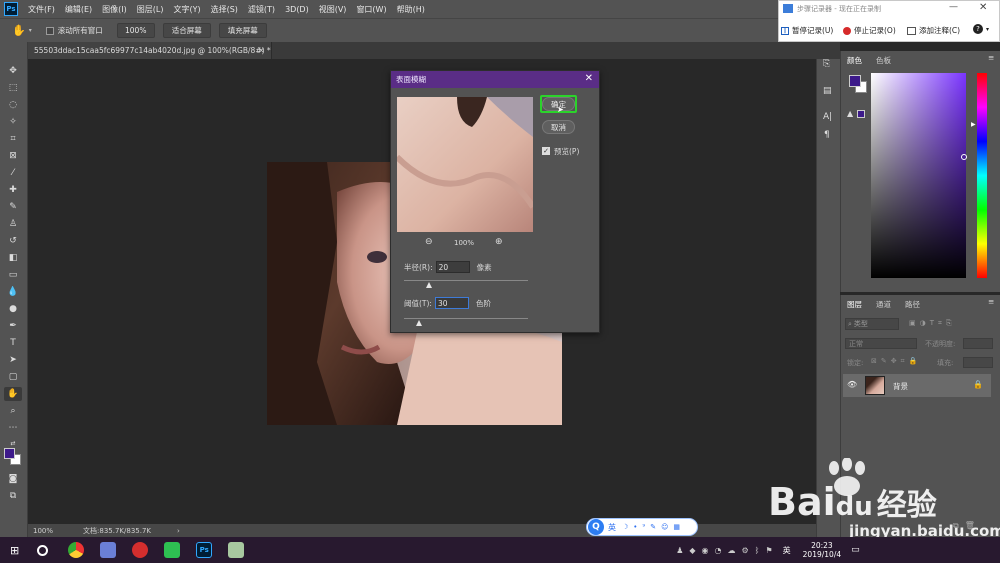 The width and height of the screenshot is (1000, 563). What do you see at coordinates (297, 9) in the screenshot?
I see `menu-3d: 3D(D)` at bounding box center [297, 9].